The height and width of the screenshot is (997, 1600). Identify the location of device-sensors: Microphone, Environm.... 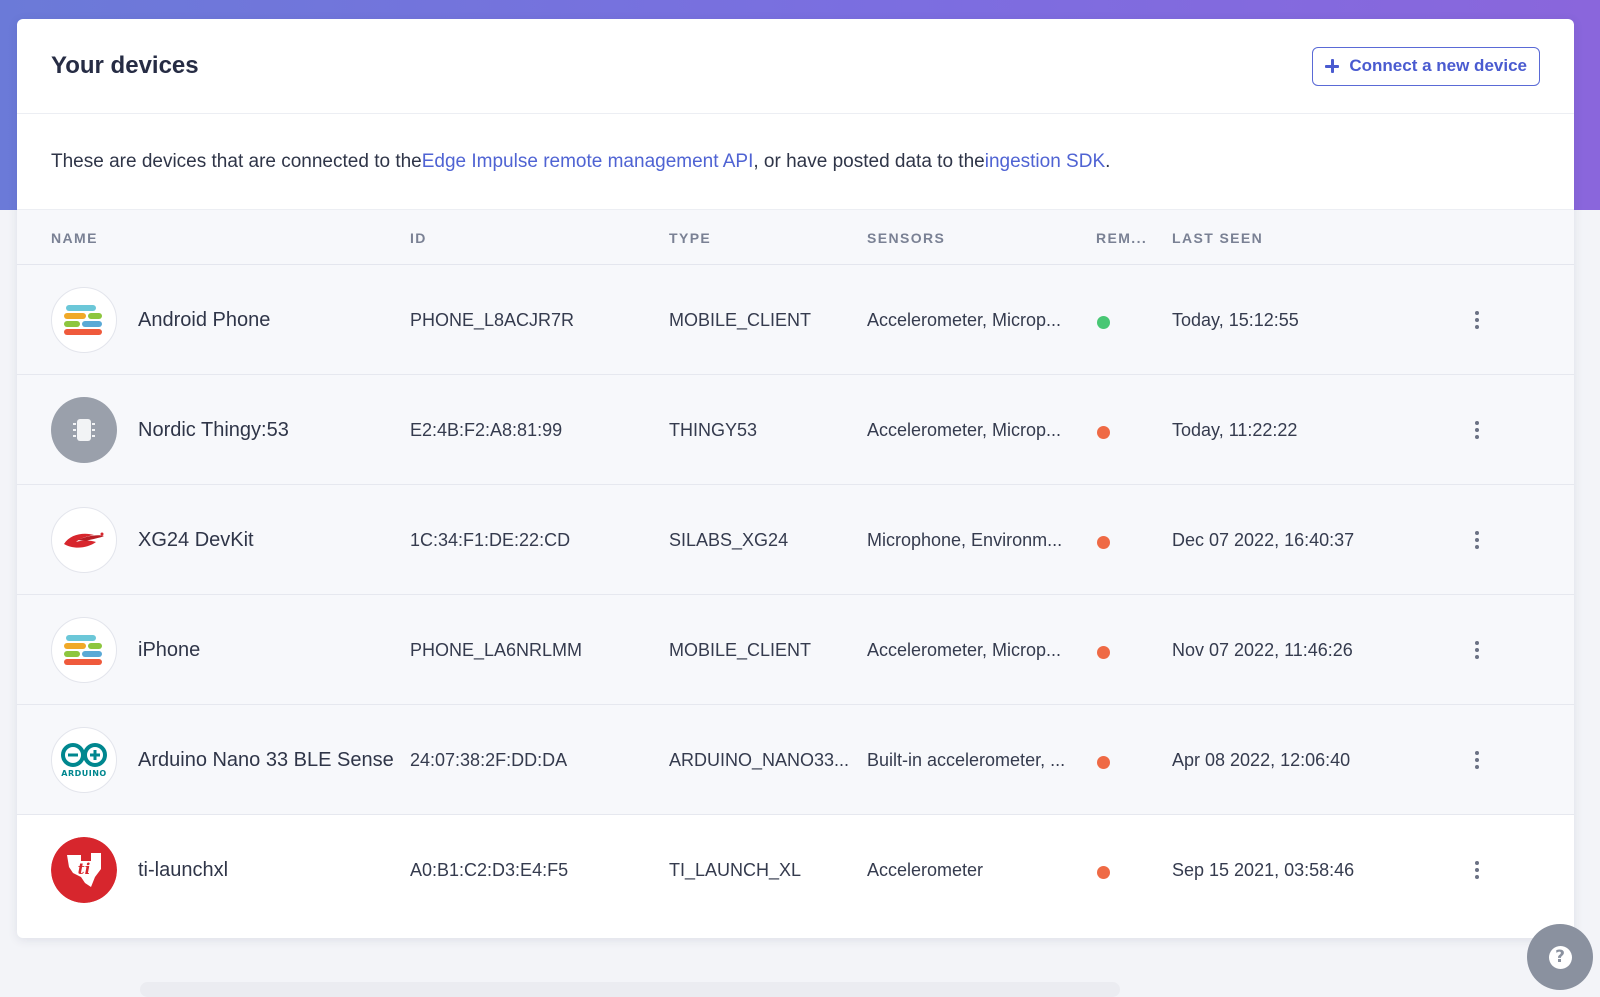
(965, 539).